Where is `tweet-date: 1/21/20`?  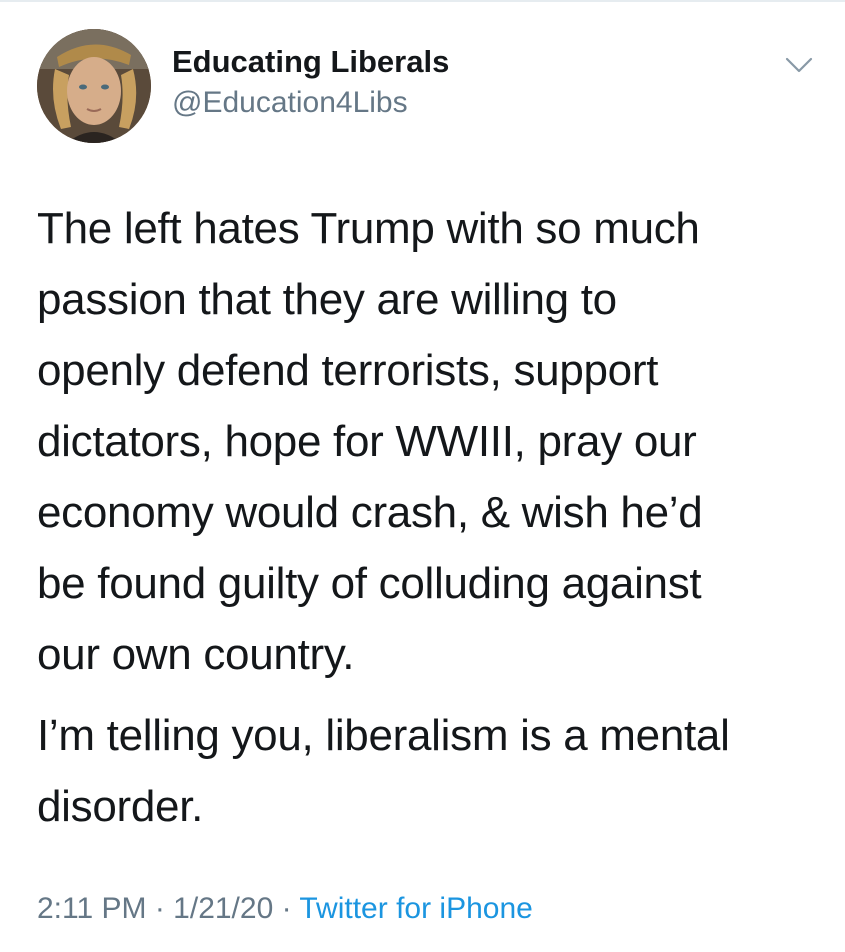 tweet-date: 1/21/20 is located at coordinates (223, 908).